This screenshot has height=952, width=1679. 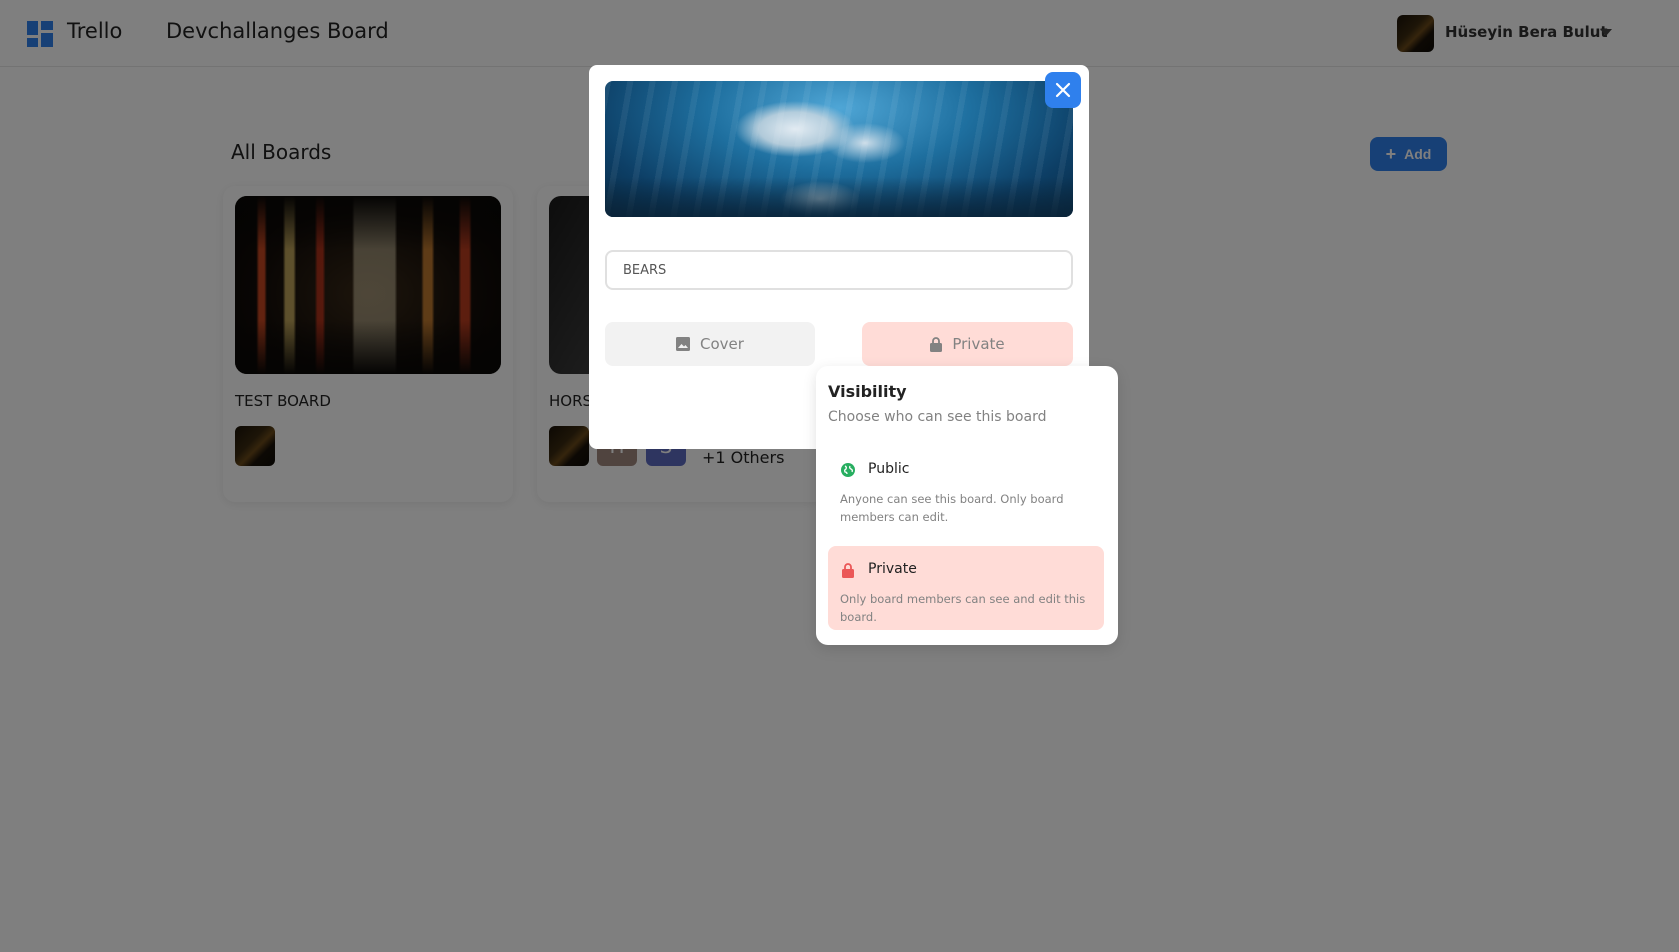 I want to click on board-title-input, so click(x=839, y=270).